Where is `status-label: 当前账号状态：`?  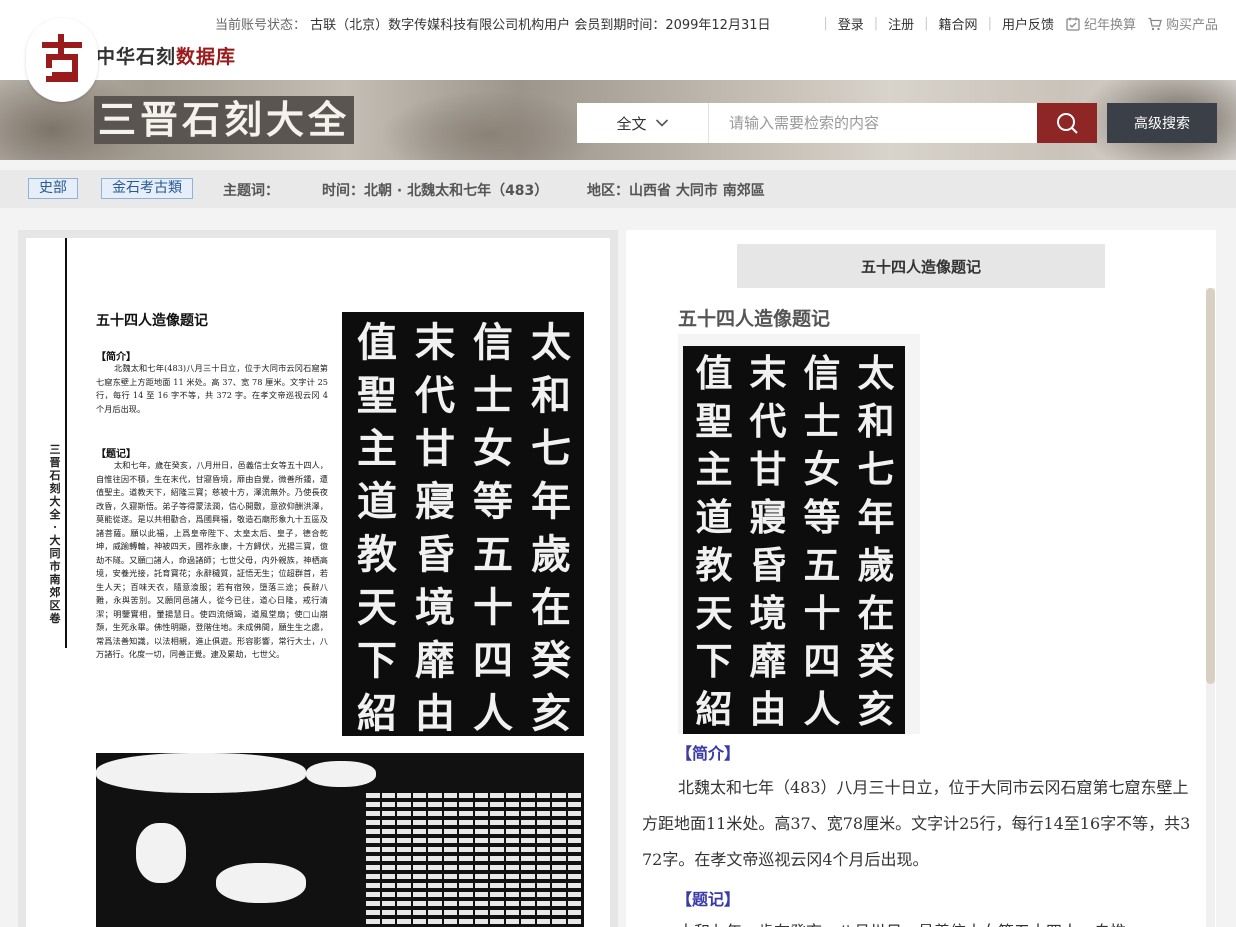
status-label: 当前账号状态： is located at coordinates (261, 25).